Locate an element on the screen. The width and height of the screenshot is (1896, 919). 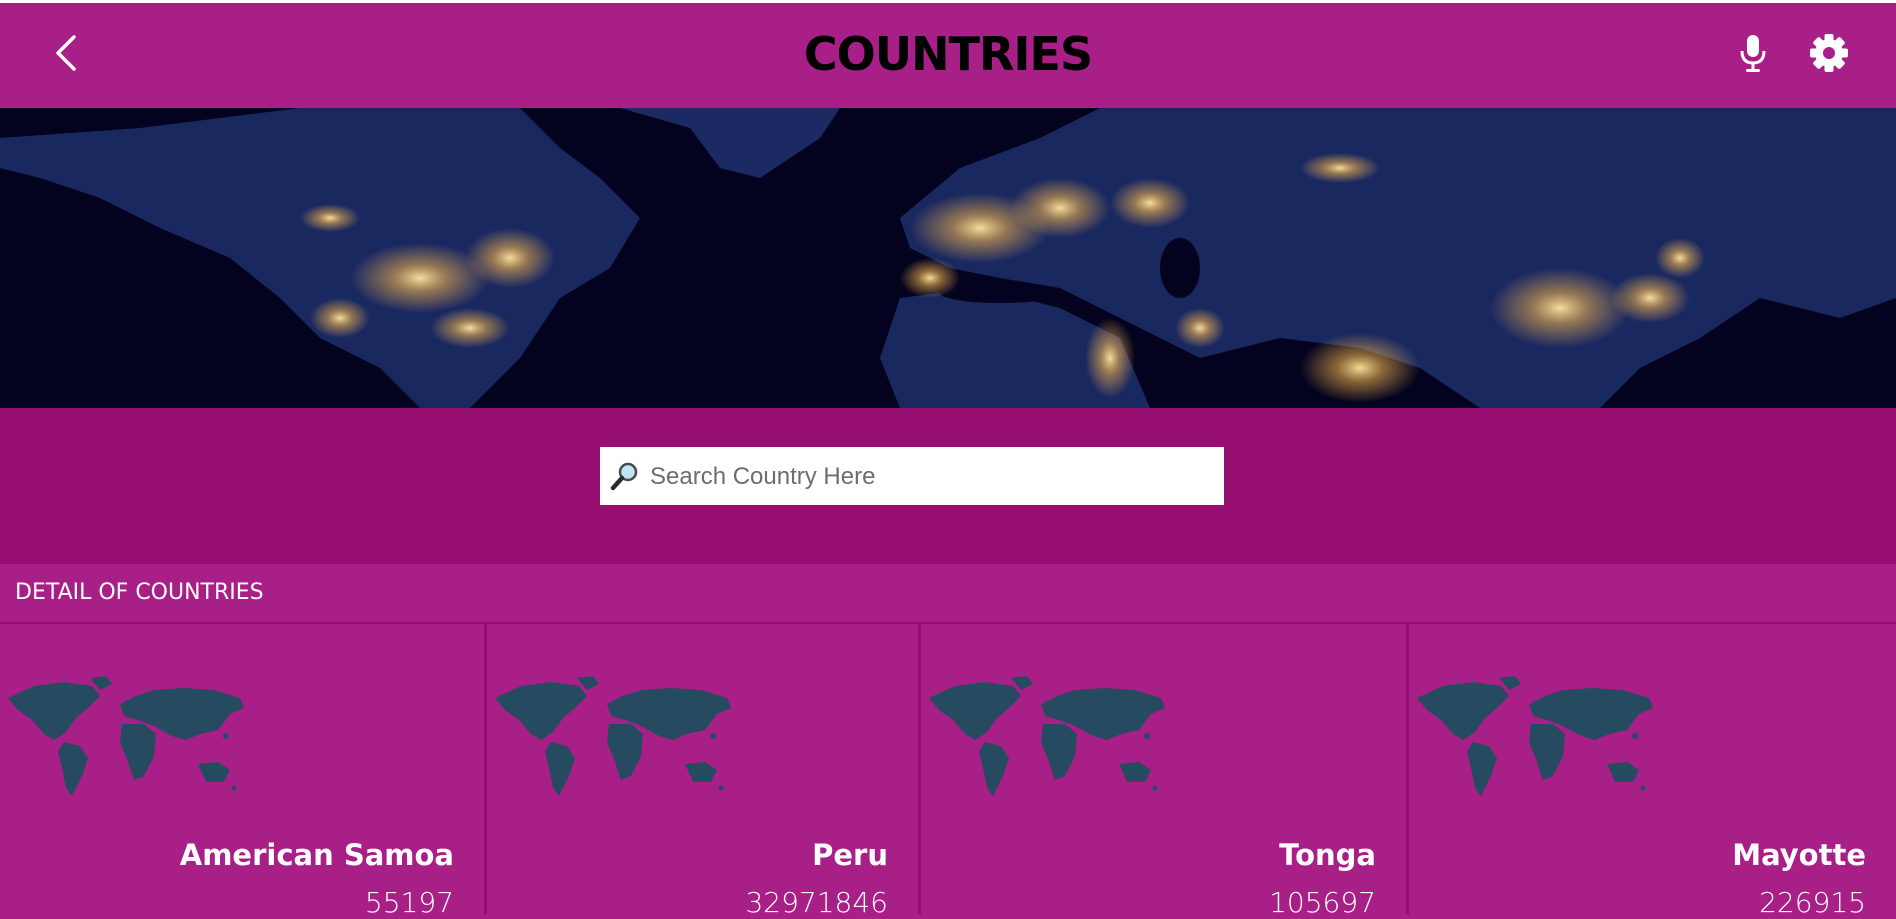
page-title: COUNTRIES is located at coordinates (948, 54).